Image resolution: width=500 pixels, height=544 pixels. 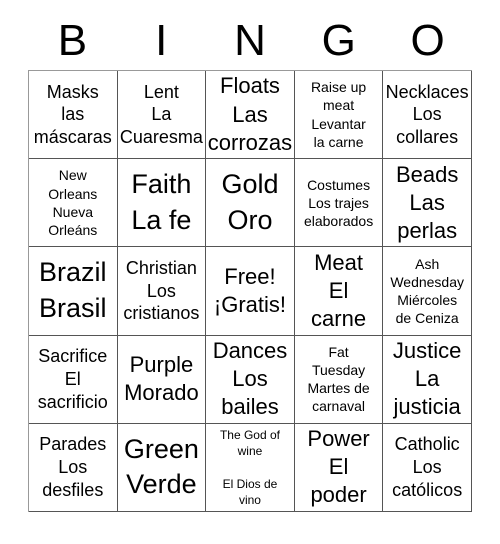 I want to click on bingo-cell-text: Justice La justicia, so click(x=427, y=378).